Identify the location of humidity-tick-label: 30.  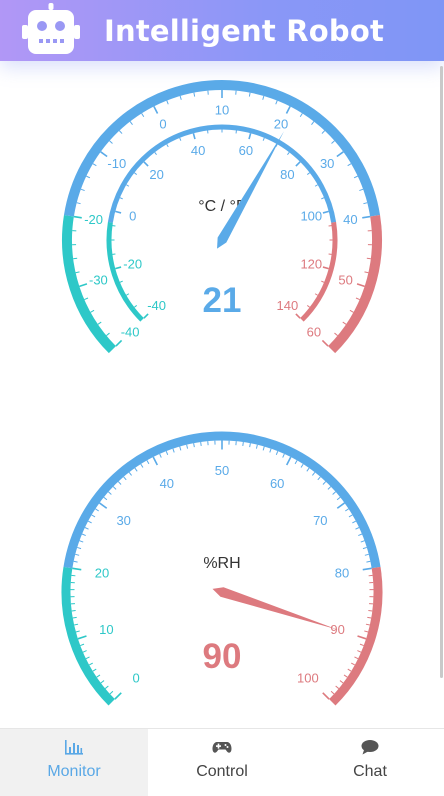
(123, 520).